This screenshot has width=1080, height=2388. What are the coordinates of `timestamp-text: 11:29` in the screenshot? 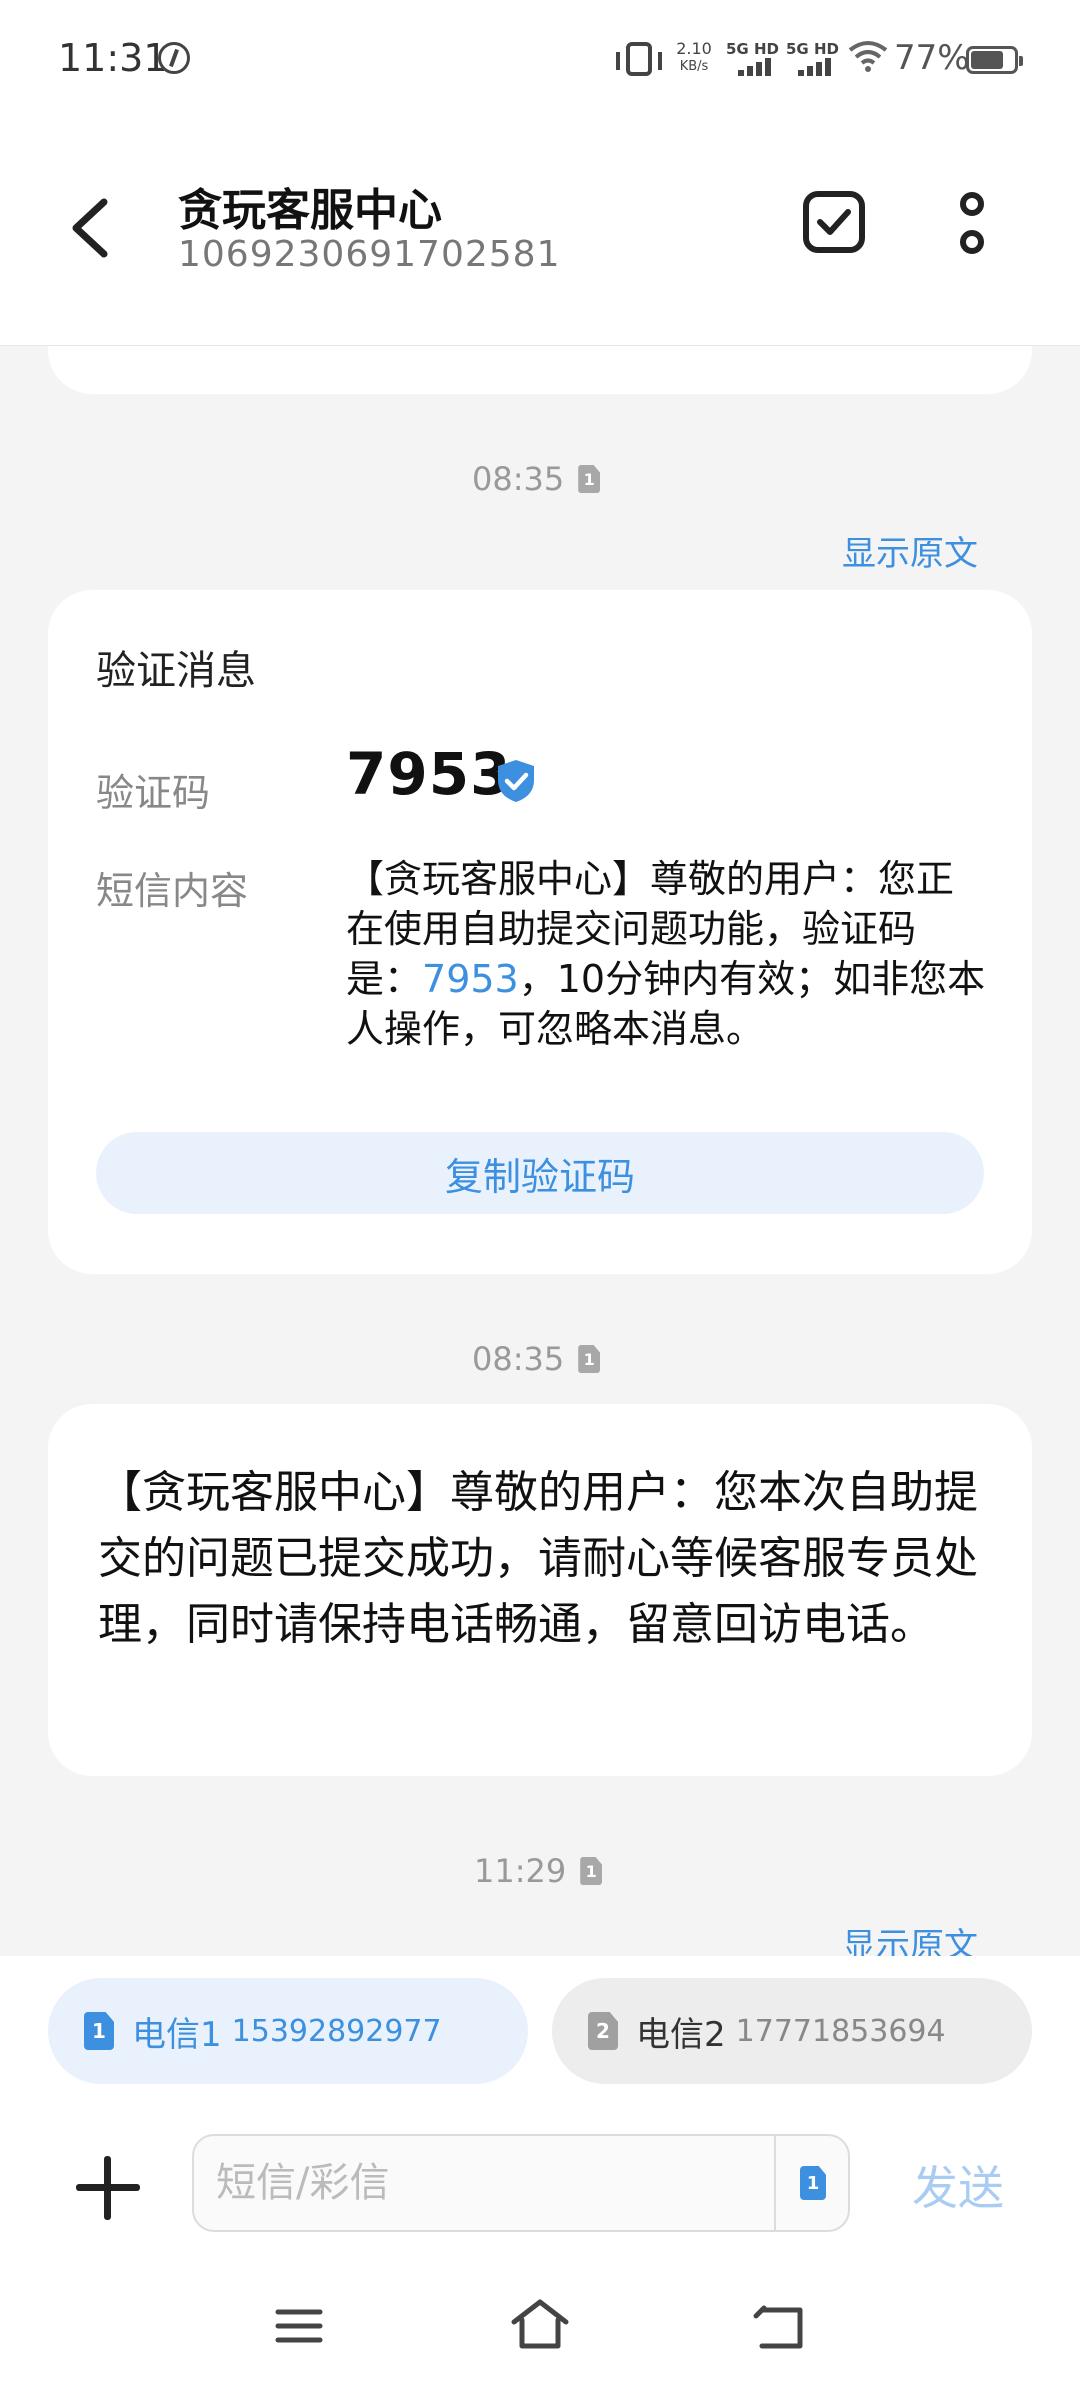 It's located at (520, 1871).